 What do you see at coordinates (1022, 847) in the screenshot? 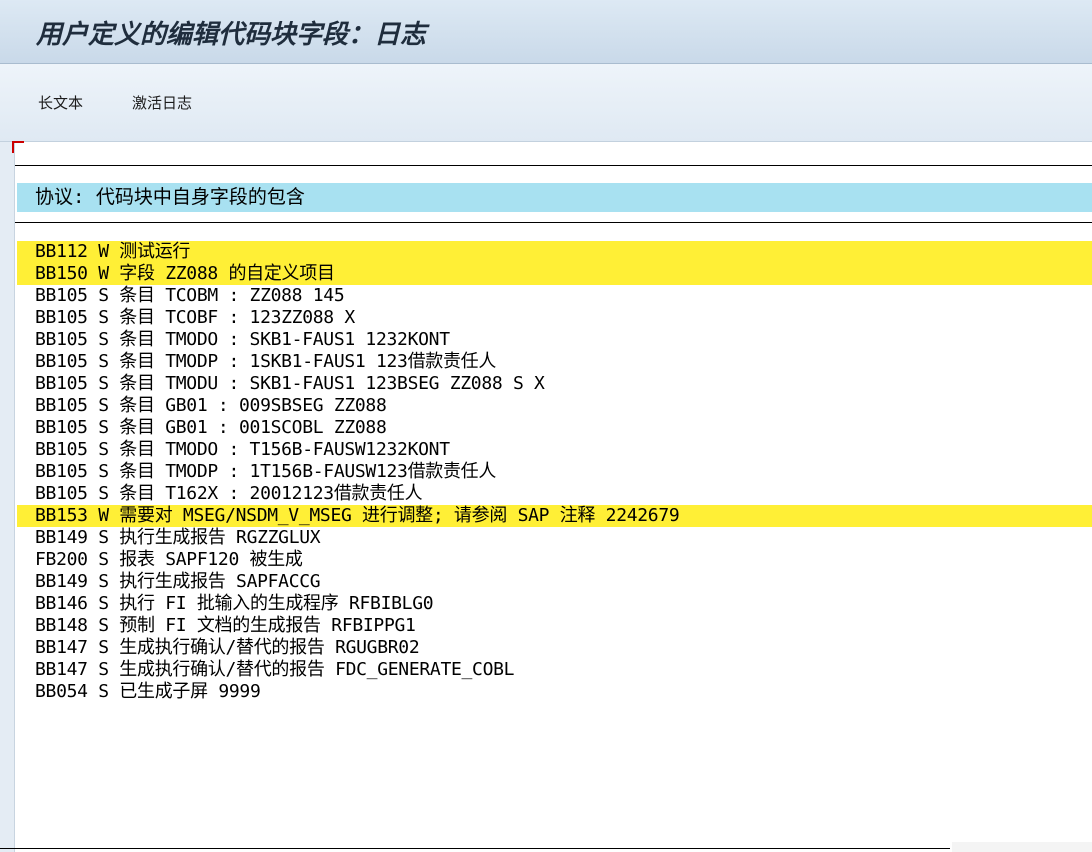
I see `status-corner` at bounding box center [1022, 847].